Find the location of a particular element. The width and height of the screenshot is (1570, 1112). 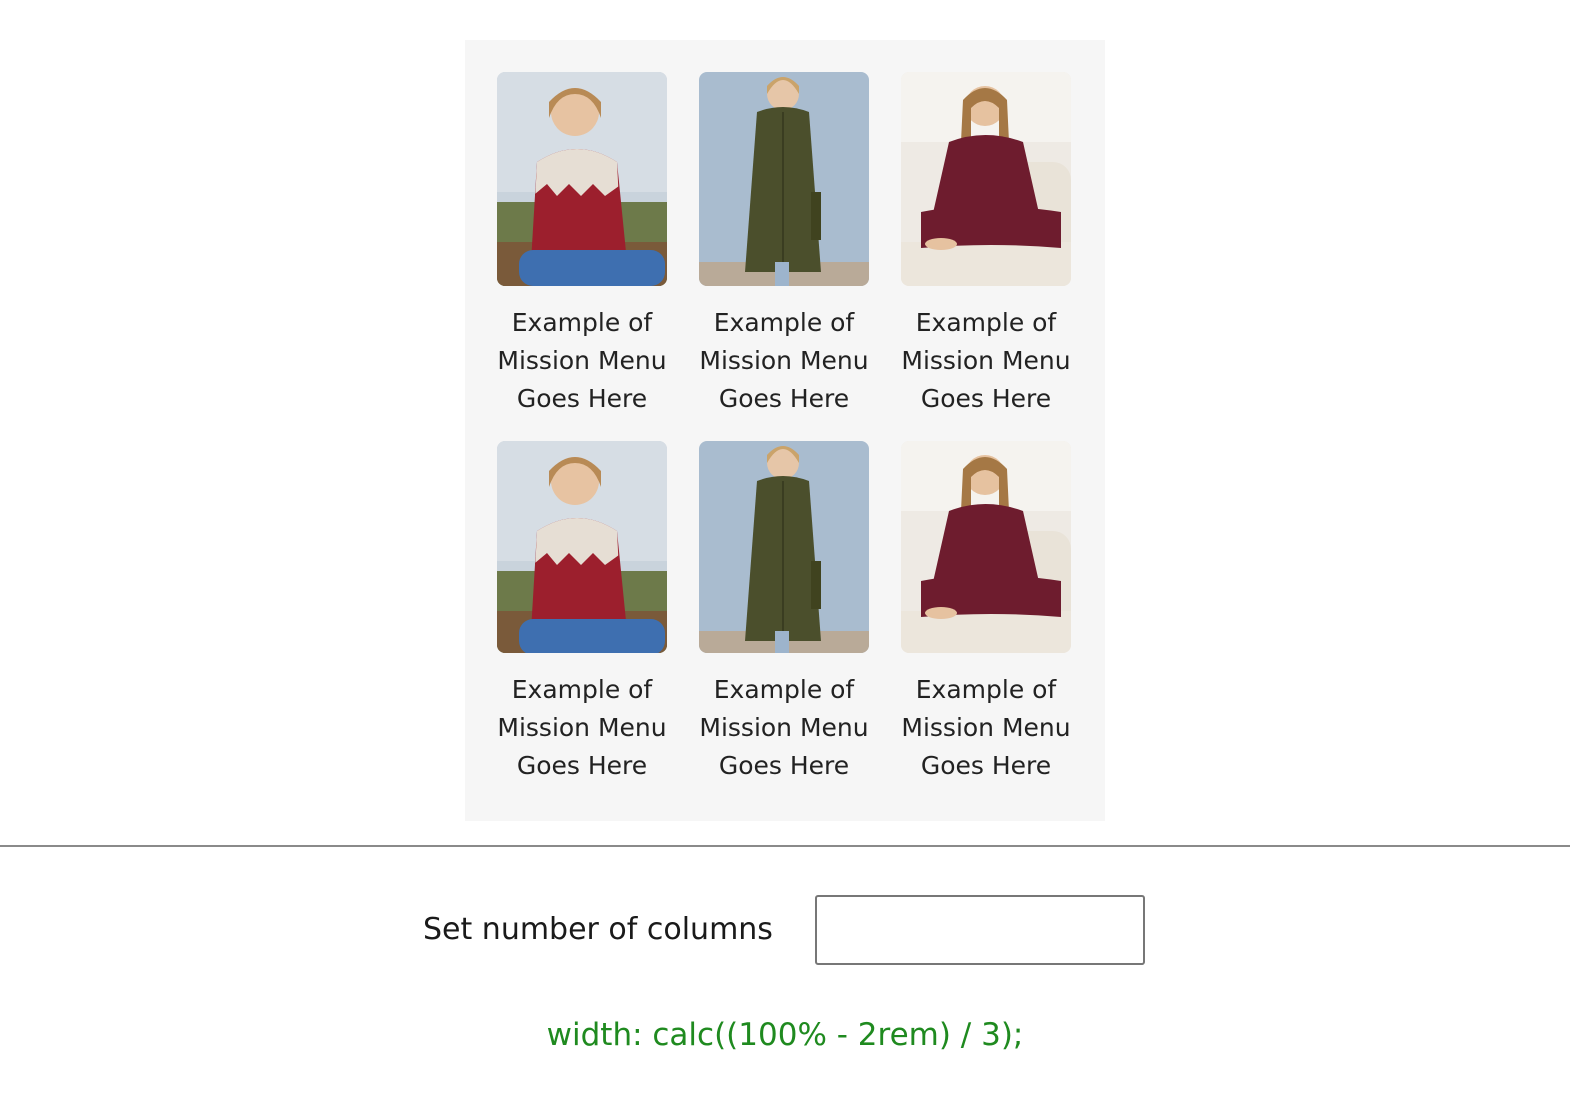

columns-input is located at coordinates (980, 930).